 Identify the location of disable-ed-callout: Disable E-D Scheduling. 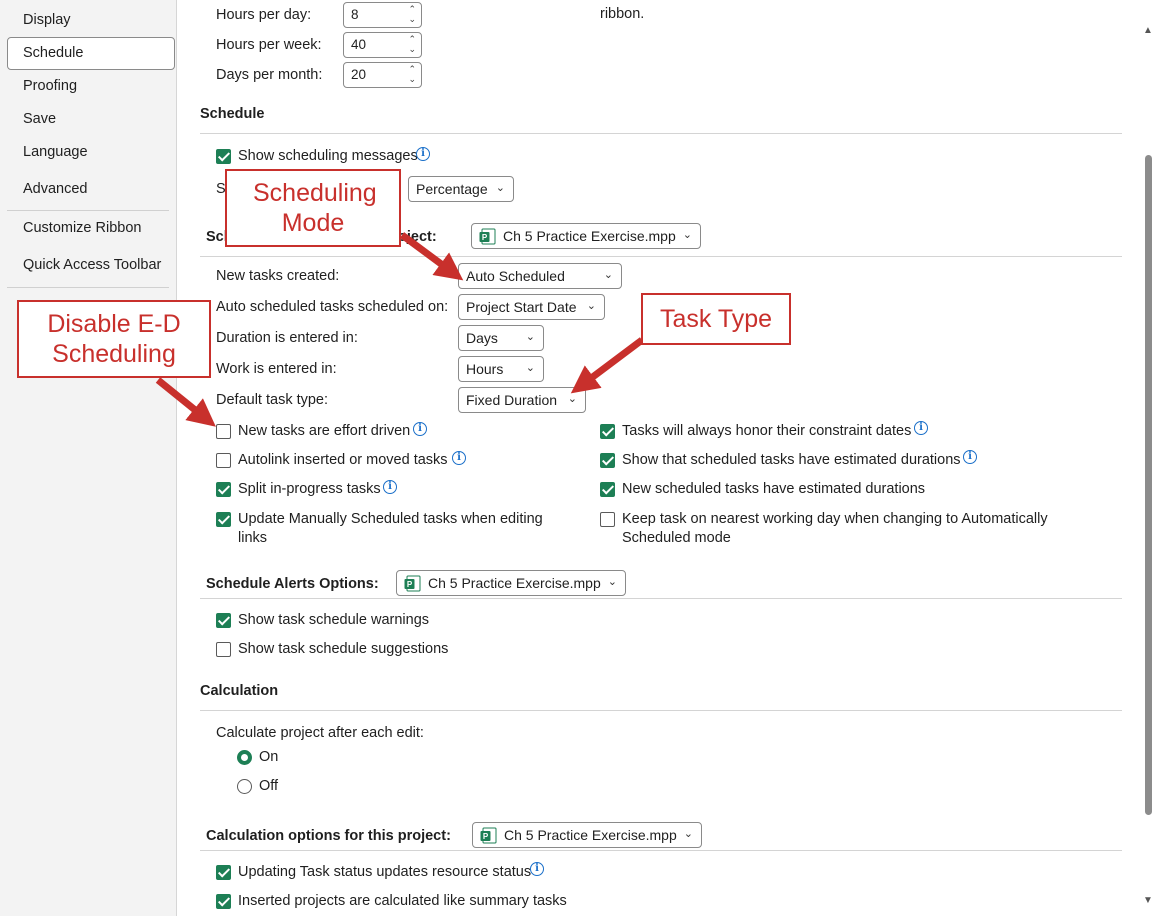
(114, 339).